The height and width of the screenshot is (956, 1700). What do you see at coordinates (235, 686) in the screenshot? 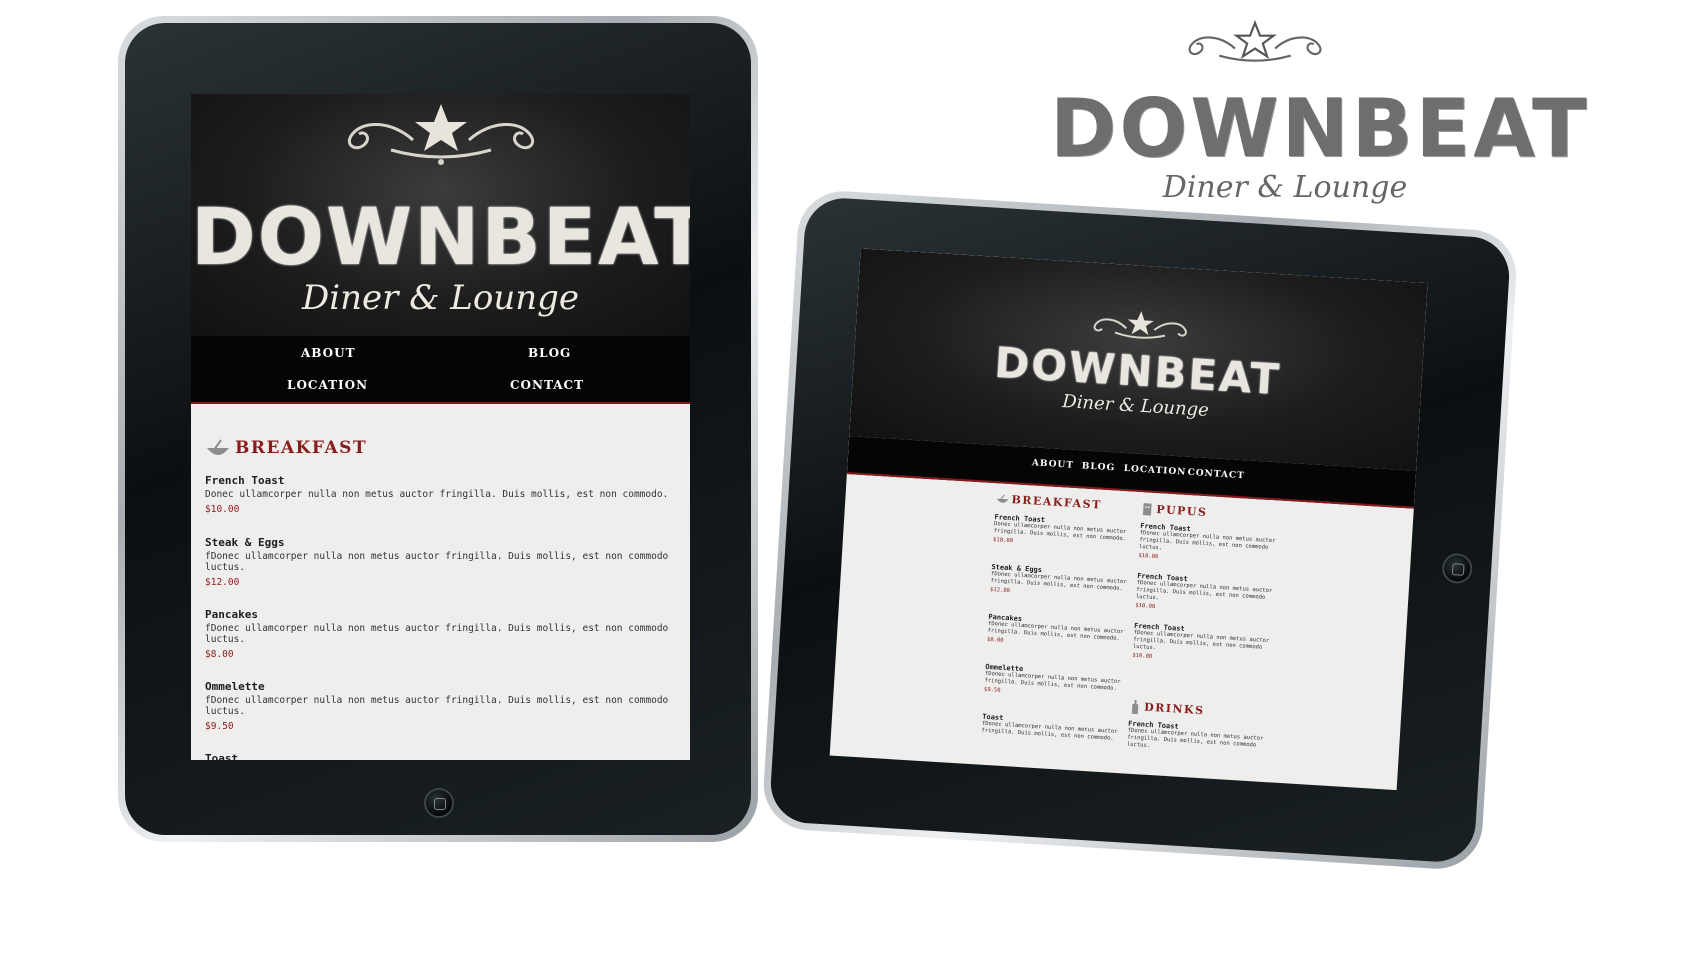
I see `item-name: Ommelette` at bounding box center [235, 686].